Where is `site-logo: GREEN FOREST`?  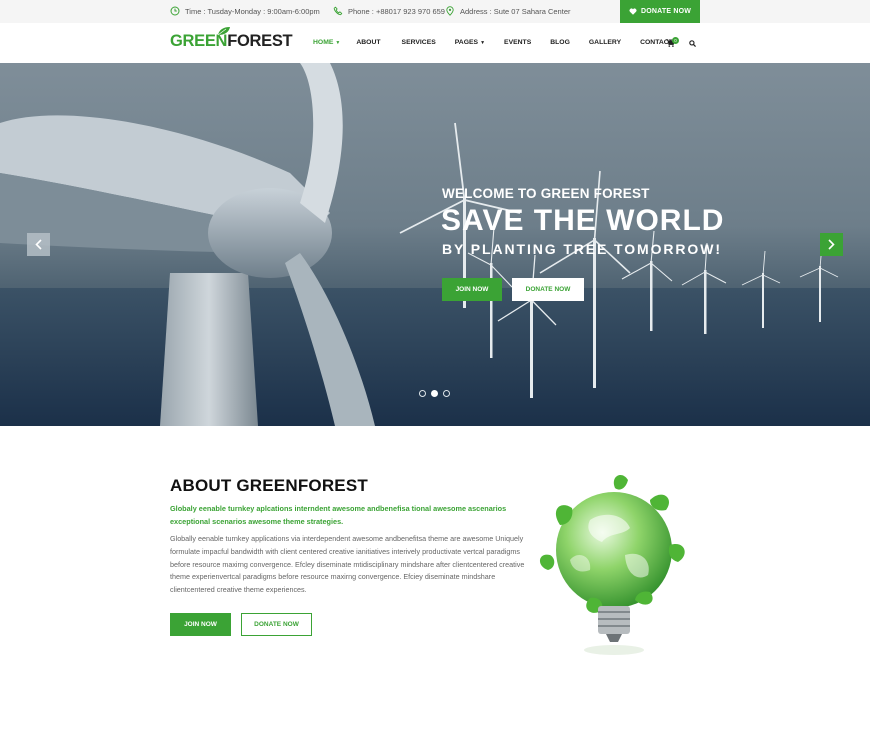 site-logo: GREEN FOREST is located at coordinates (231, 39).